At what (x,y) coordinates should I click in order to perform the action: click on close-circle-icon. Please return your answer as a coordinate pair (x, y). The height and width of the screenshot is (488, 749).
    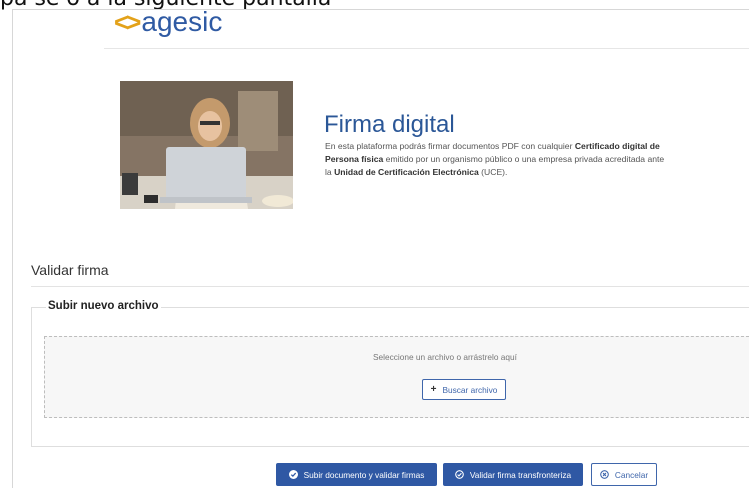
    Looking at the image, I should click on (604, 474).